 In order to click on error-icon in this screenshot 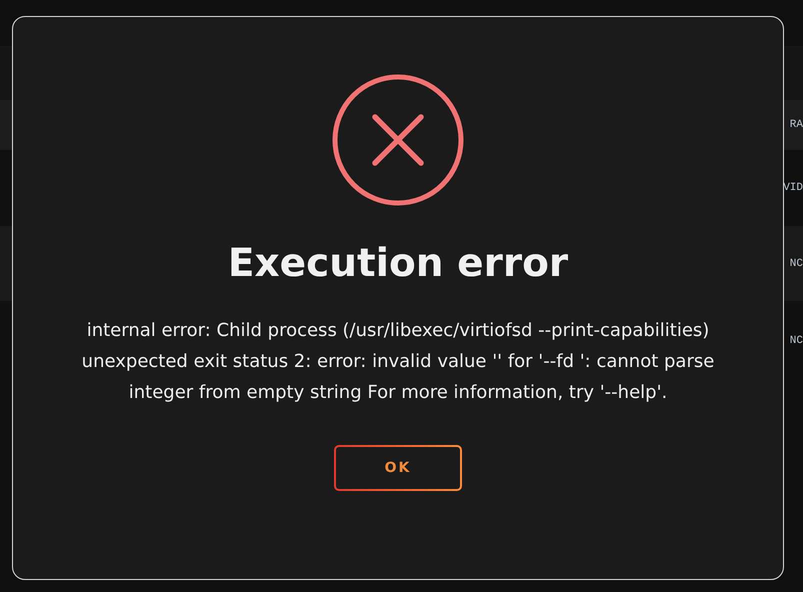, I will do `click(398, 140)`.